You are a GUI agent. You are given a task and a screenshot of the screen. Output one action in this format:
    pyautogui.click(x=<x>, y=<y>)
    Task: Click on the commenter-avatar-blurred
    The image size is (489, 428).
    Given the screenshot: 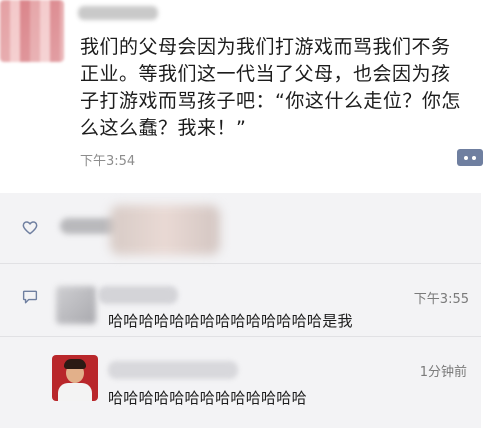 What is the action you would take?
    pyautogui.click(x=76, y=305)
    